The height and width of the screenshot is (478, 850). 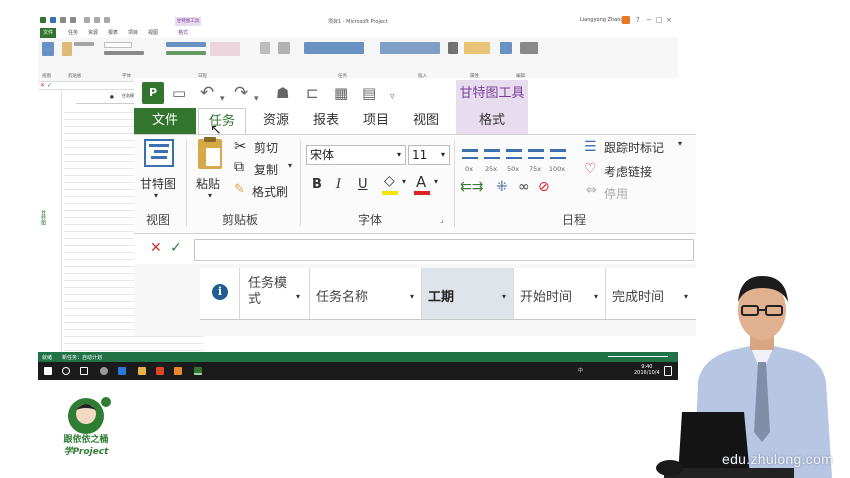 I want to click on column-start: 开始时间 ▾, so click(x=560, y=294).